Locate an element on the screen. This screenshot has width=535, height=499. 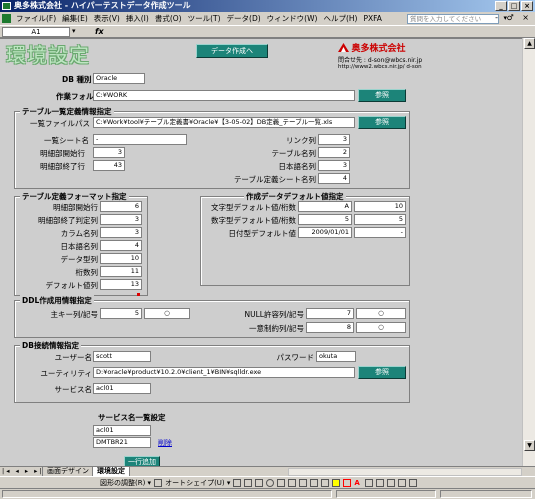
company-name: 奥多株式会社 is located at coordinates (378, 49).